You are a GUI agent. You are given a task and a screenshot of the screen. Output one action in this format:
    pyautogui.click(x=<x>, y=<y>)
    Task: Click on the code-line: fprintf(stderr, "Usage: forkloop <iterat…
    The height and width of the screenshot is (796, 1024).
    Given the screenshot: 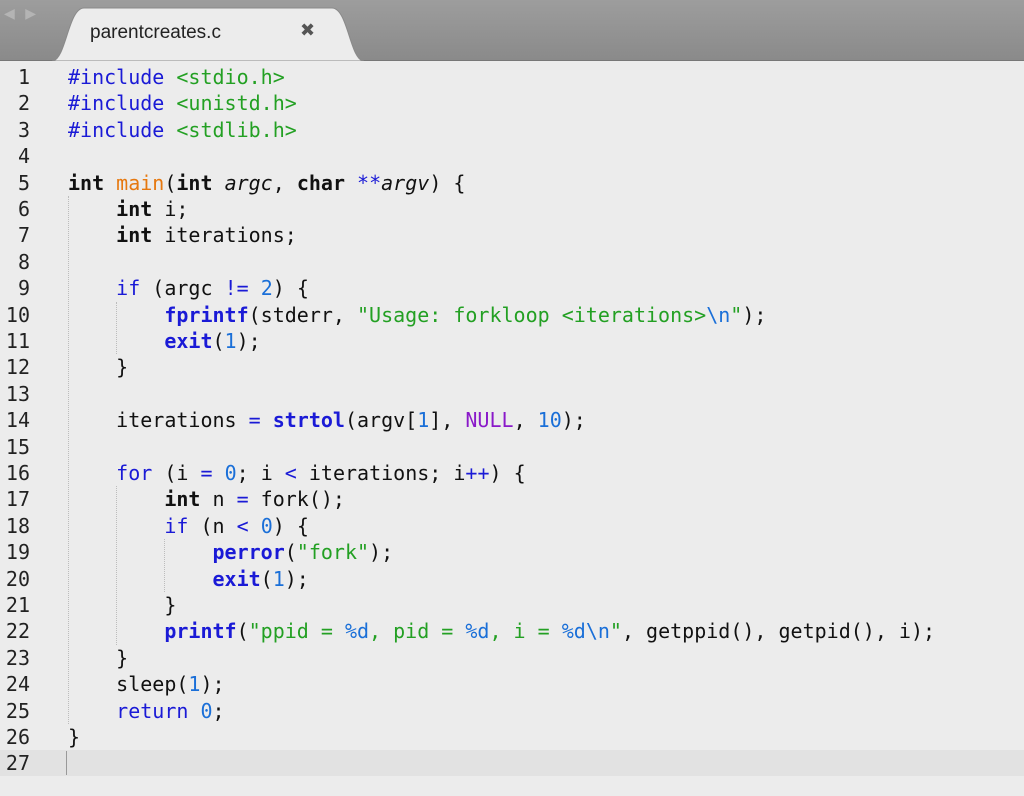 What is the action you would take?
    pyautogui.click(x=417, y=315)
    